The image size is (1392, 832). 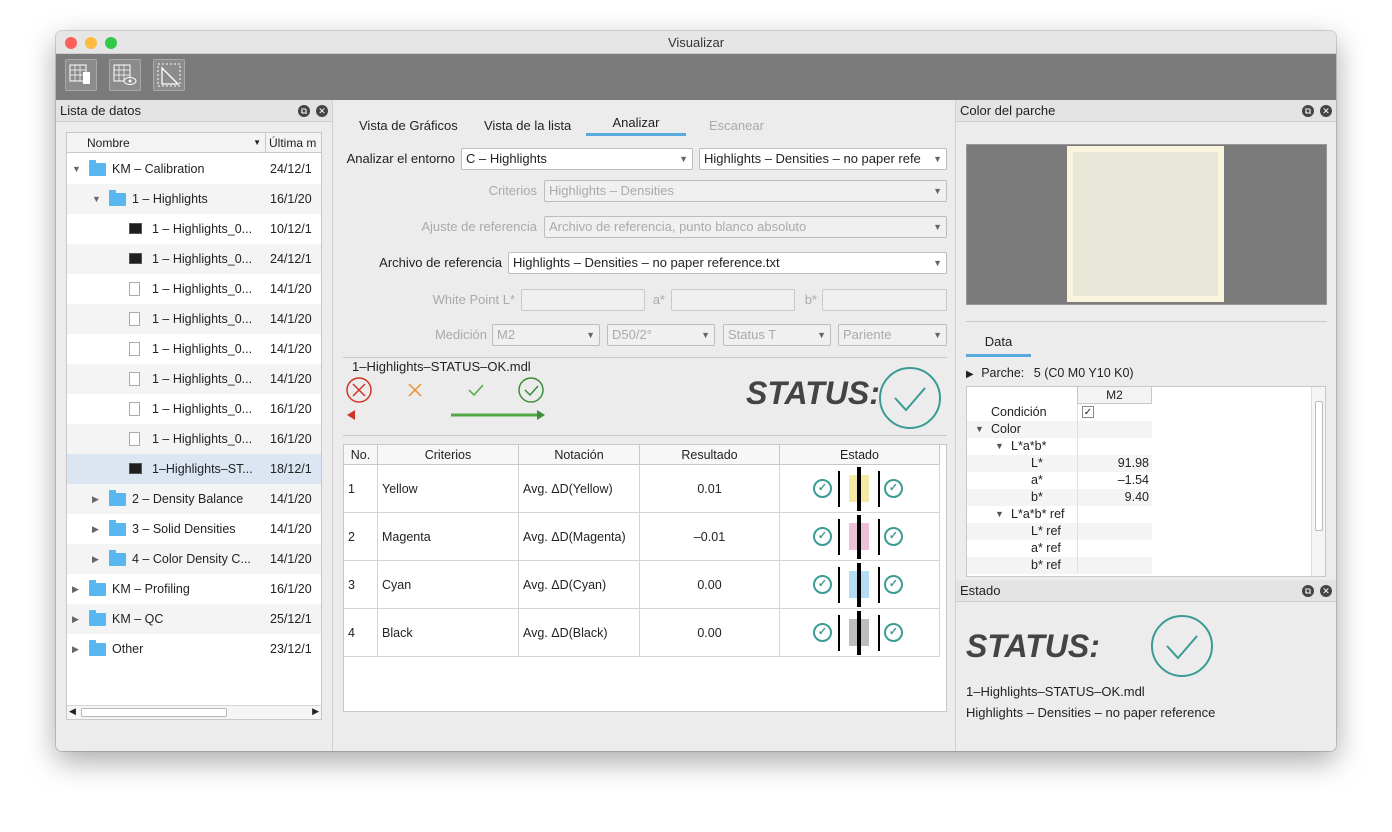 What do you see at coordinates (91, 43) in the screenshot?
I see `minimize-window-button` at bounding box center [91, 43].